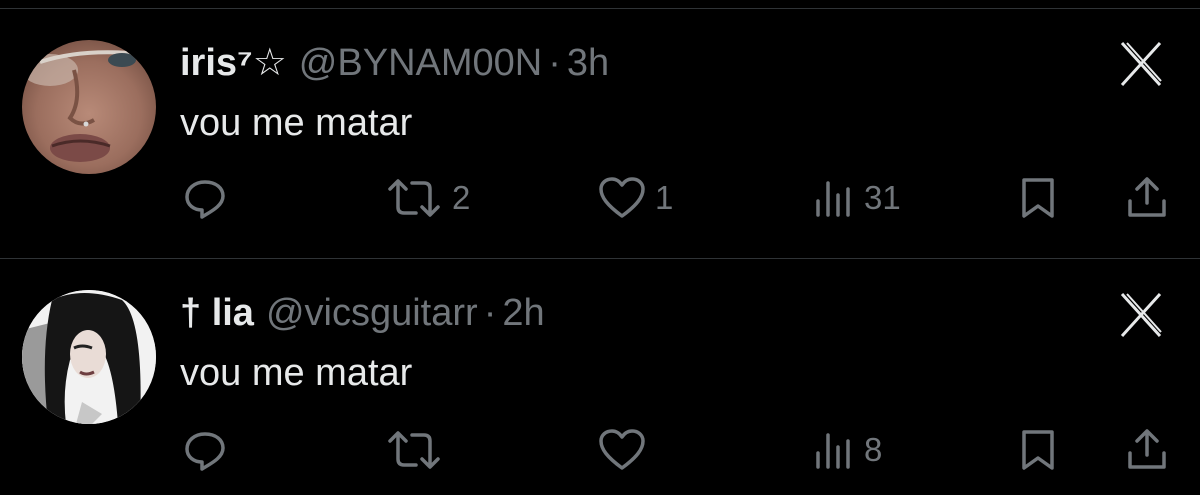 This screenshot has height=495, width=1200. I want to click on tweet-text: vou me matar, so click(296, 373).